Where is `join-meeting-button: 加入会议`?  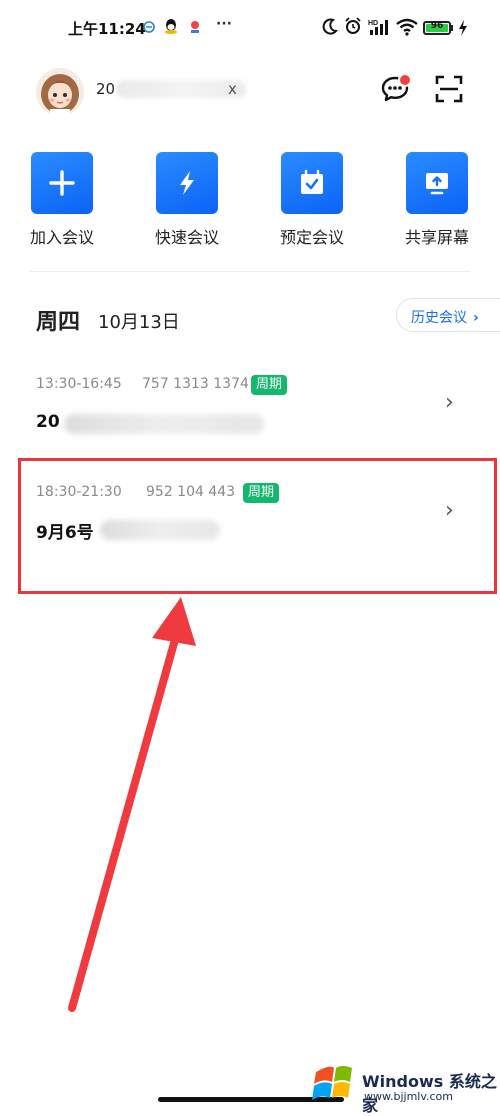 join-meeting-button: 加入会议 is located at coordinates (62, 200).